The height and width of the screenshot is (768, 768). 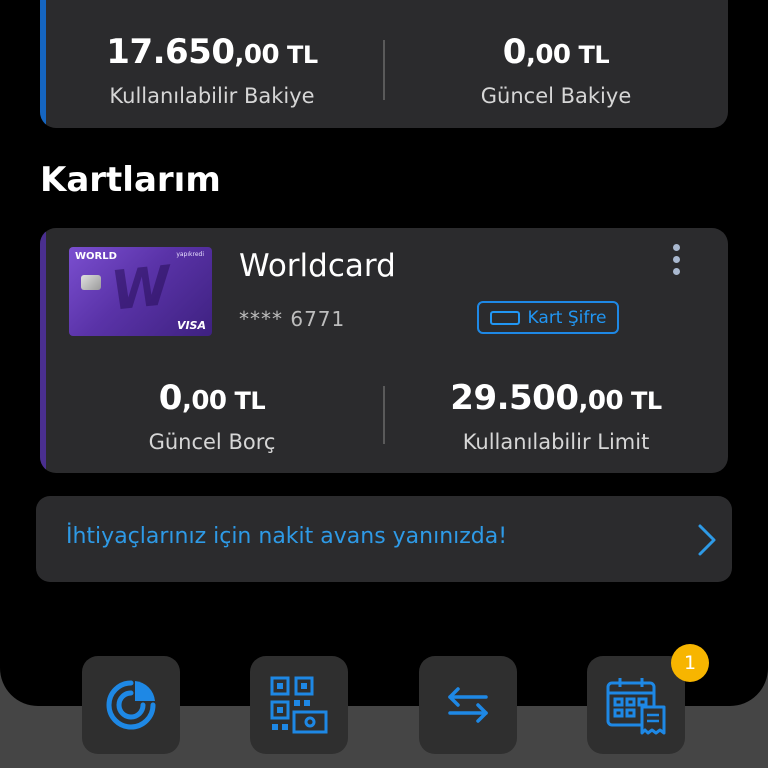 I want to click on card-limit-decimal: ,00, so click(x=601, y=401).